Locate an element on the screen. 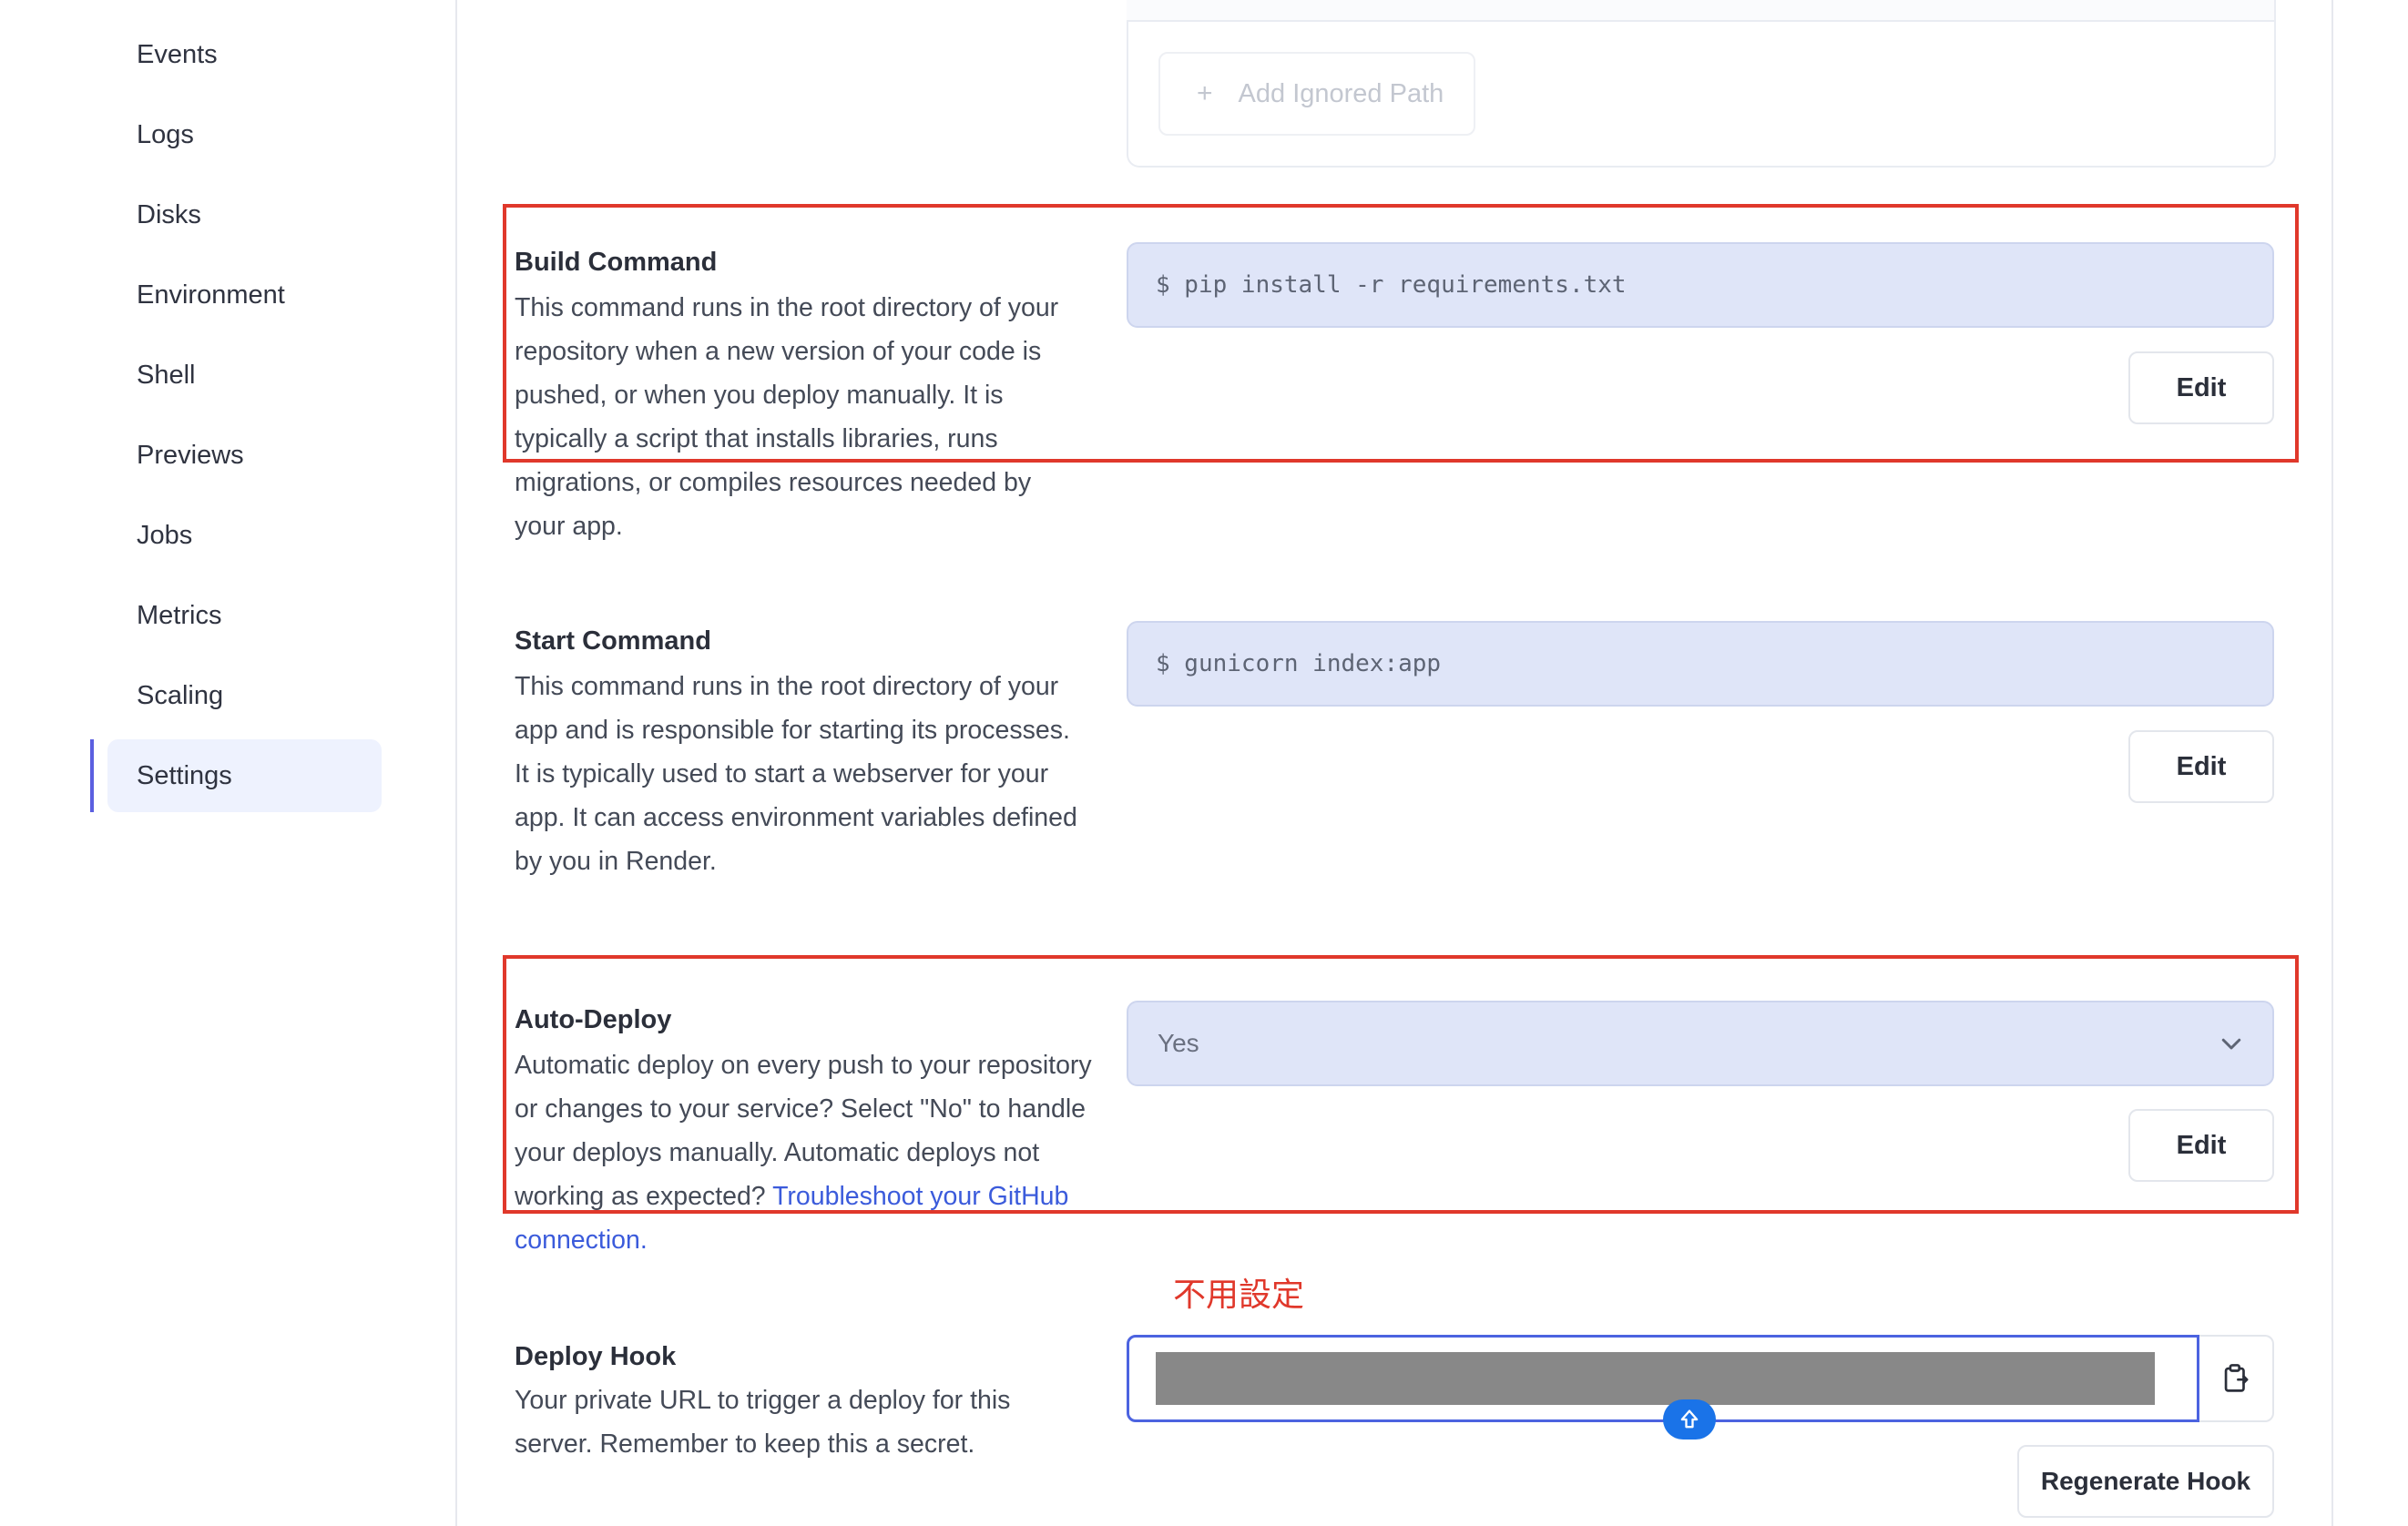  annotation-box-auto-deploy is located at coordinates (1401, 1084).